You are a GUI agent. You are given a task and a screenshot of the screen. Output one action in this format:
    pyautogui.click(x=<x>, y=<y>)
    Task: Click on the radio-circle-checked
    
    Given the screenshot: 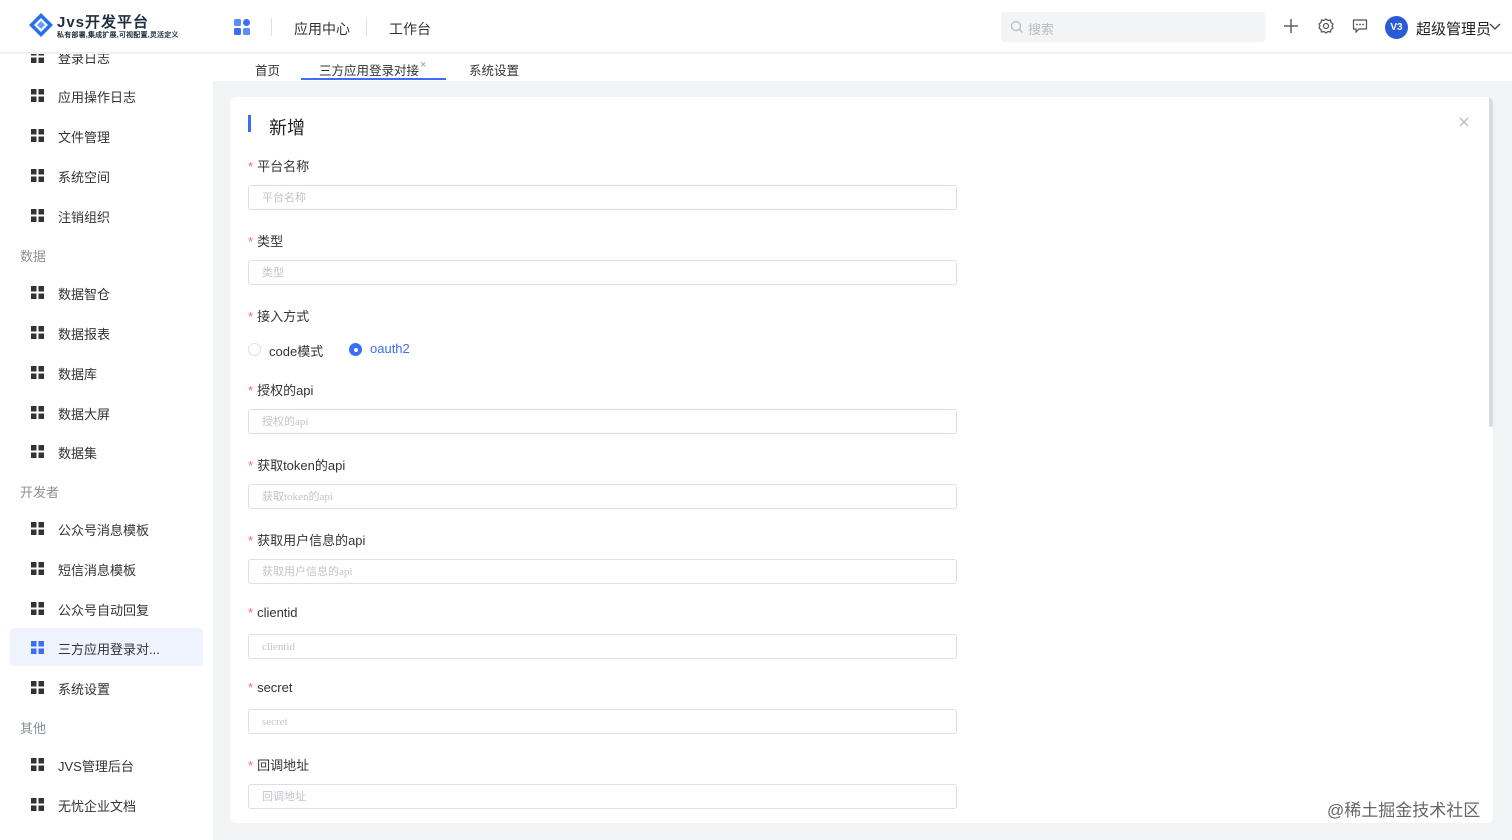 What is the action you would take?
    pyautogui.click(x=355, y=349)
    